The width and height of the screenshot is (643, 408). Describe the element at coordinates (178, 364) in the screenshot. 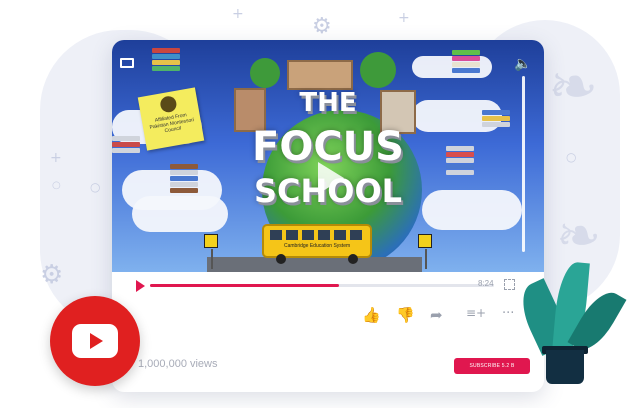

I see `view-count: 1,000,000 views` at that location.